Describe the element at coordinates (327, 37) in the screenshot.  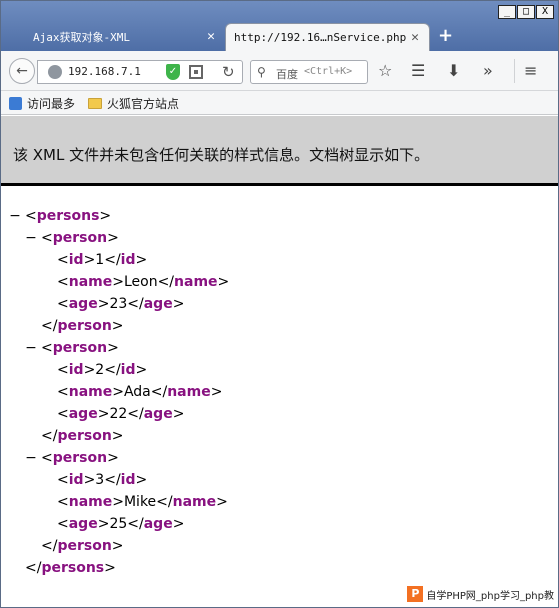
I see `tab-active-service: http://192.16…nService.php ✕` at that location.